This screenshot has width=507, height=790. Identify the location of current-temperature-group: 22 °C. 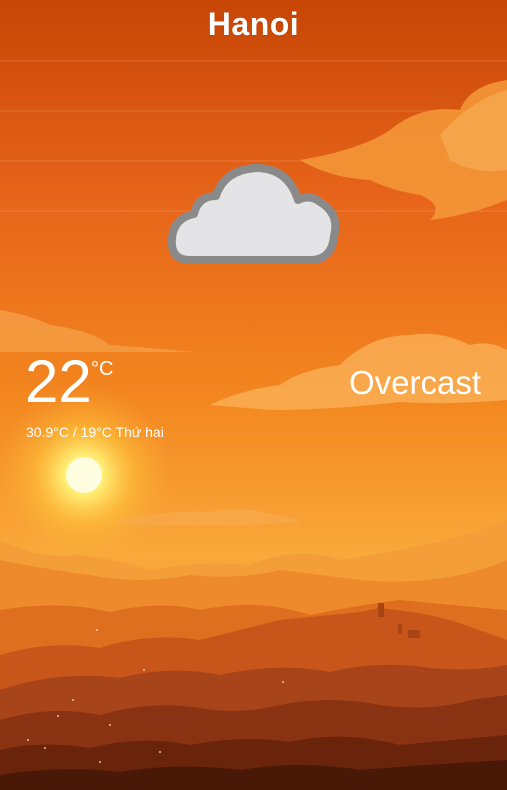
(69, 381).